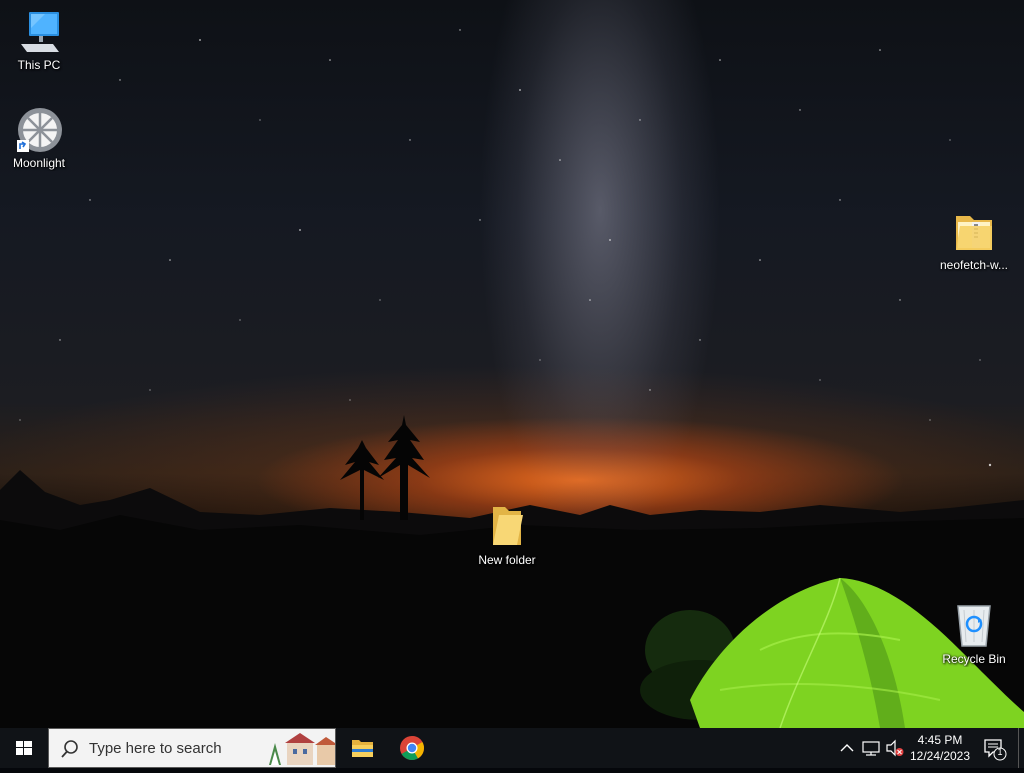  I want to click on recycle-bin-icon, so click(974, 626).